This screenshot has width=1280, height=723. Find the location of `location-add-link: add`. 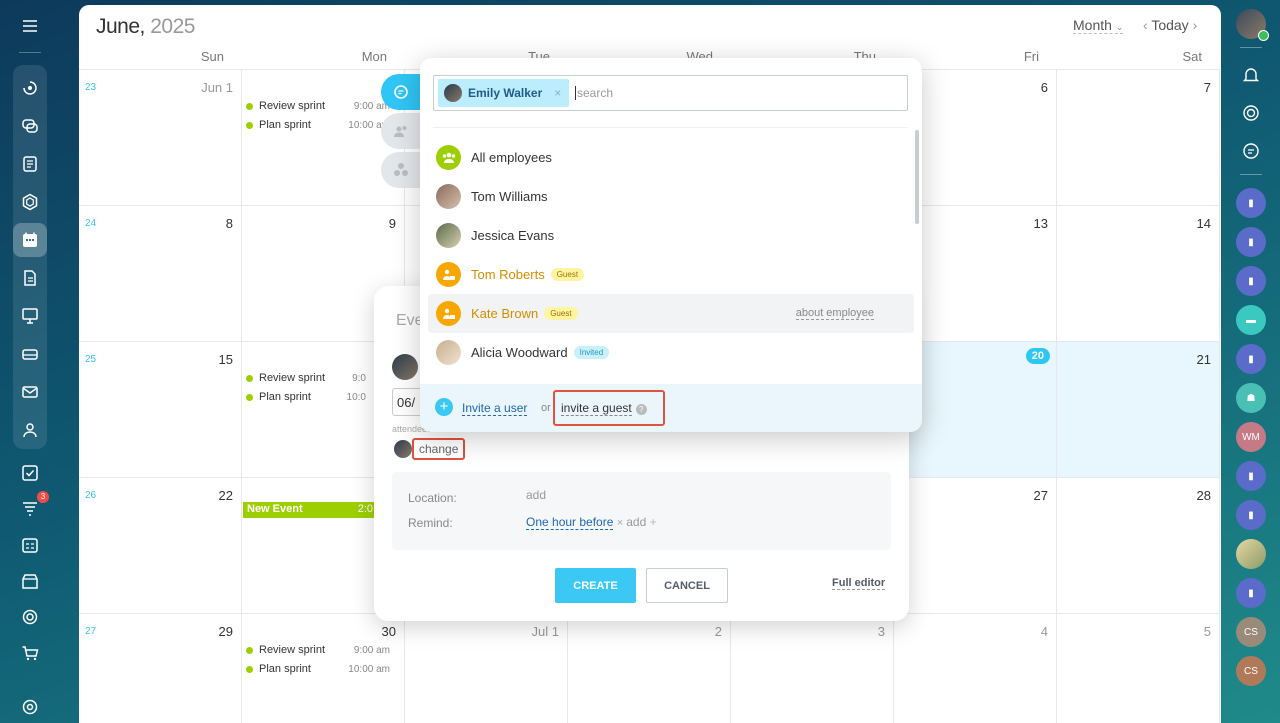

location-add-link: add is located at coordinates (536, 495).